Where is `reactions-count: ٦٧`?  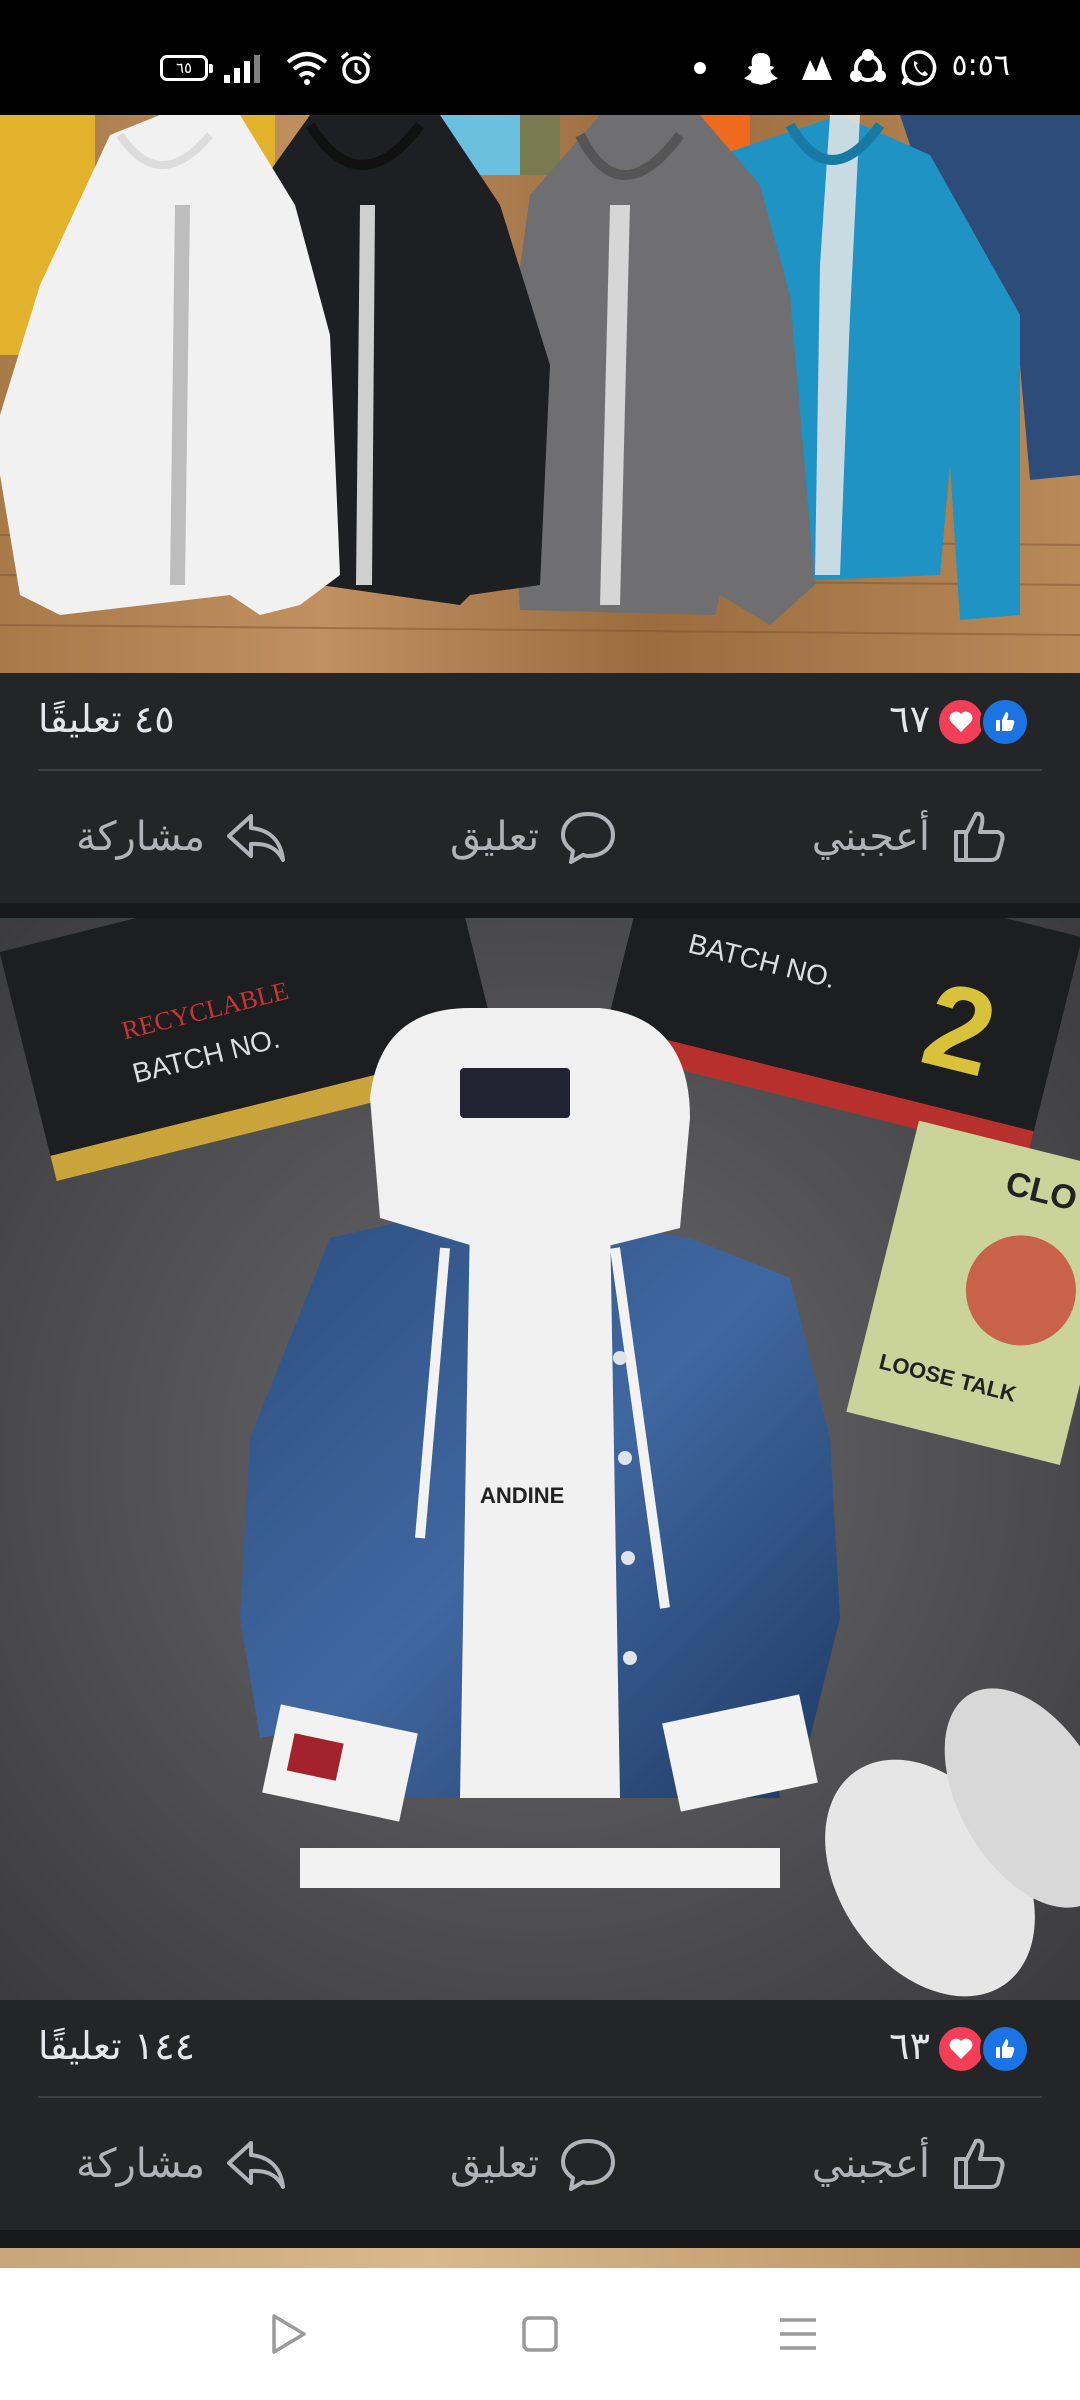
reactions-count: ٦٧ is located at coordinates (909, 719).